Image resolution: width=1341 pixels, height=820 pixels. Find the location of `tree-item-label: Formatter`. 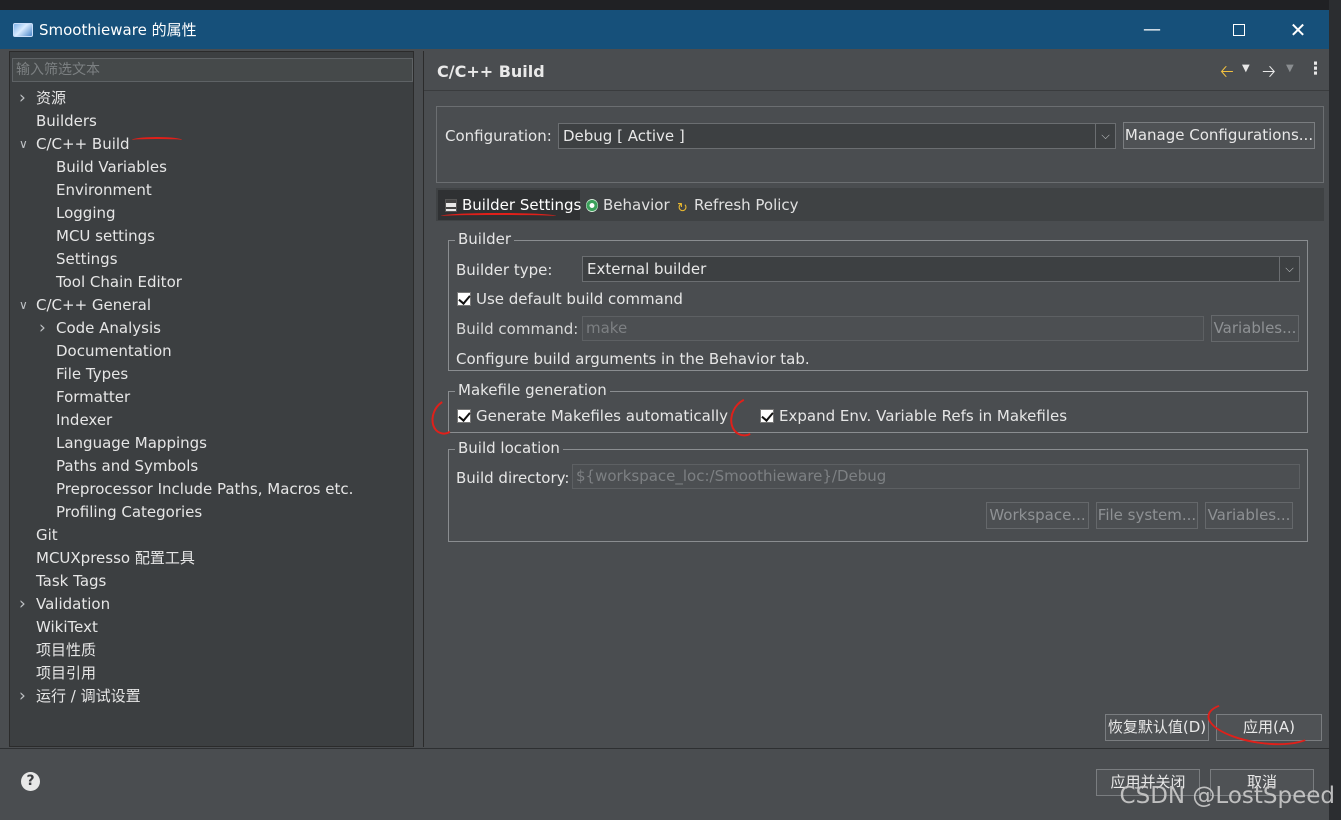

tree-item-label: Formatter is located at coordinates (93, 397).